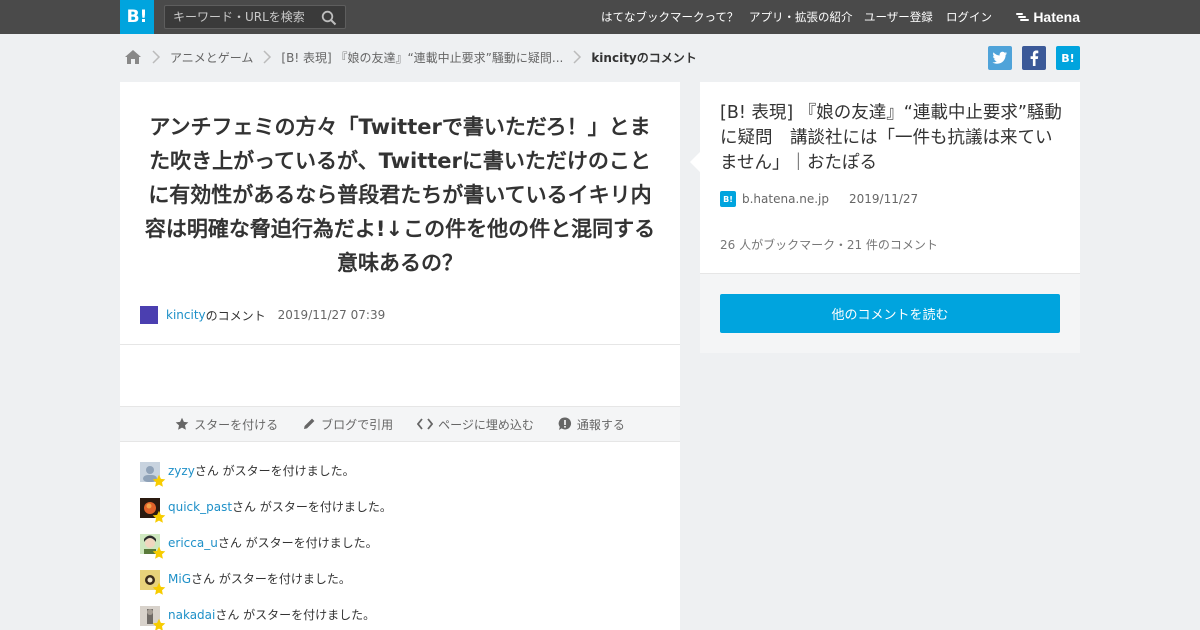 The image size is (1200, 630). I want to click on nav-apps: アプリ・拡張の紹介, so click(801, 17).